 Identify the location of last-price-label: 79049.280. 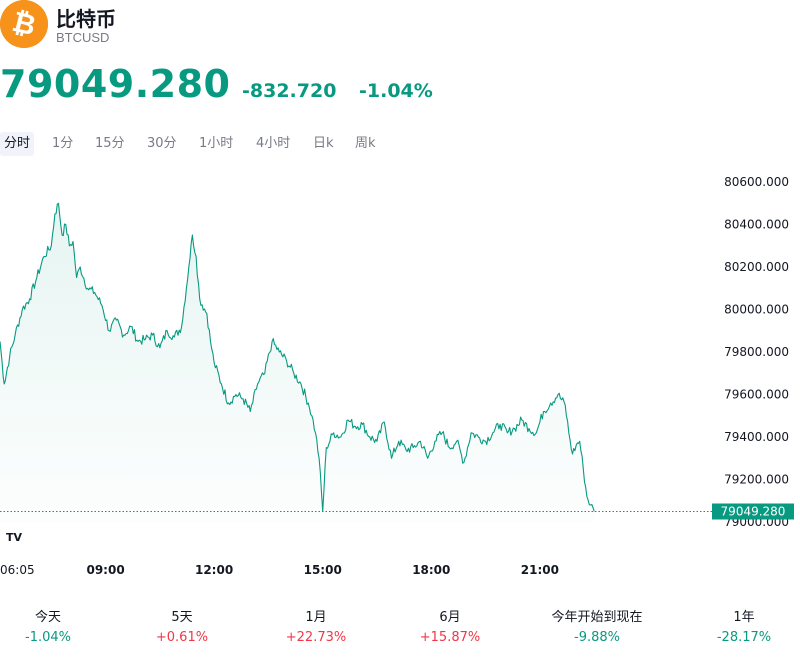
(753, 512).